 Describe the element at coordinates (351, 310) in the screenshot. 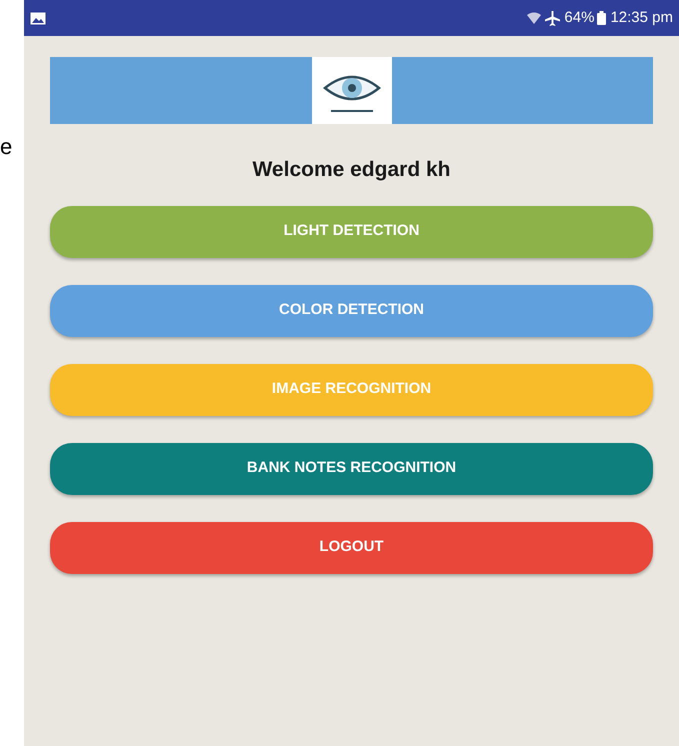

I see `menu-button: COLOR DETECTION` at that location.